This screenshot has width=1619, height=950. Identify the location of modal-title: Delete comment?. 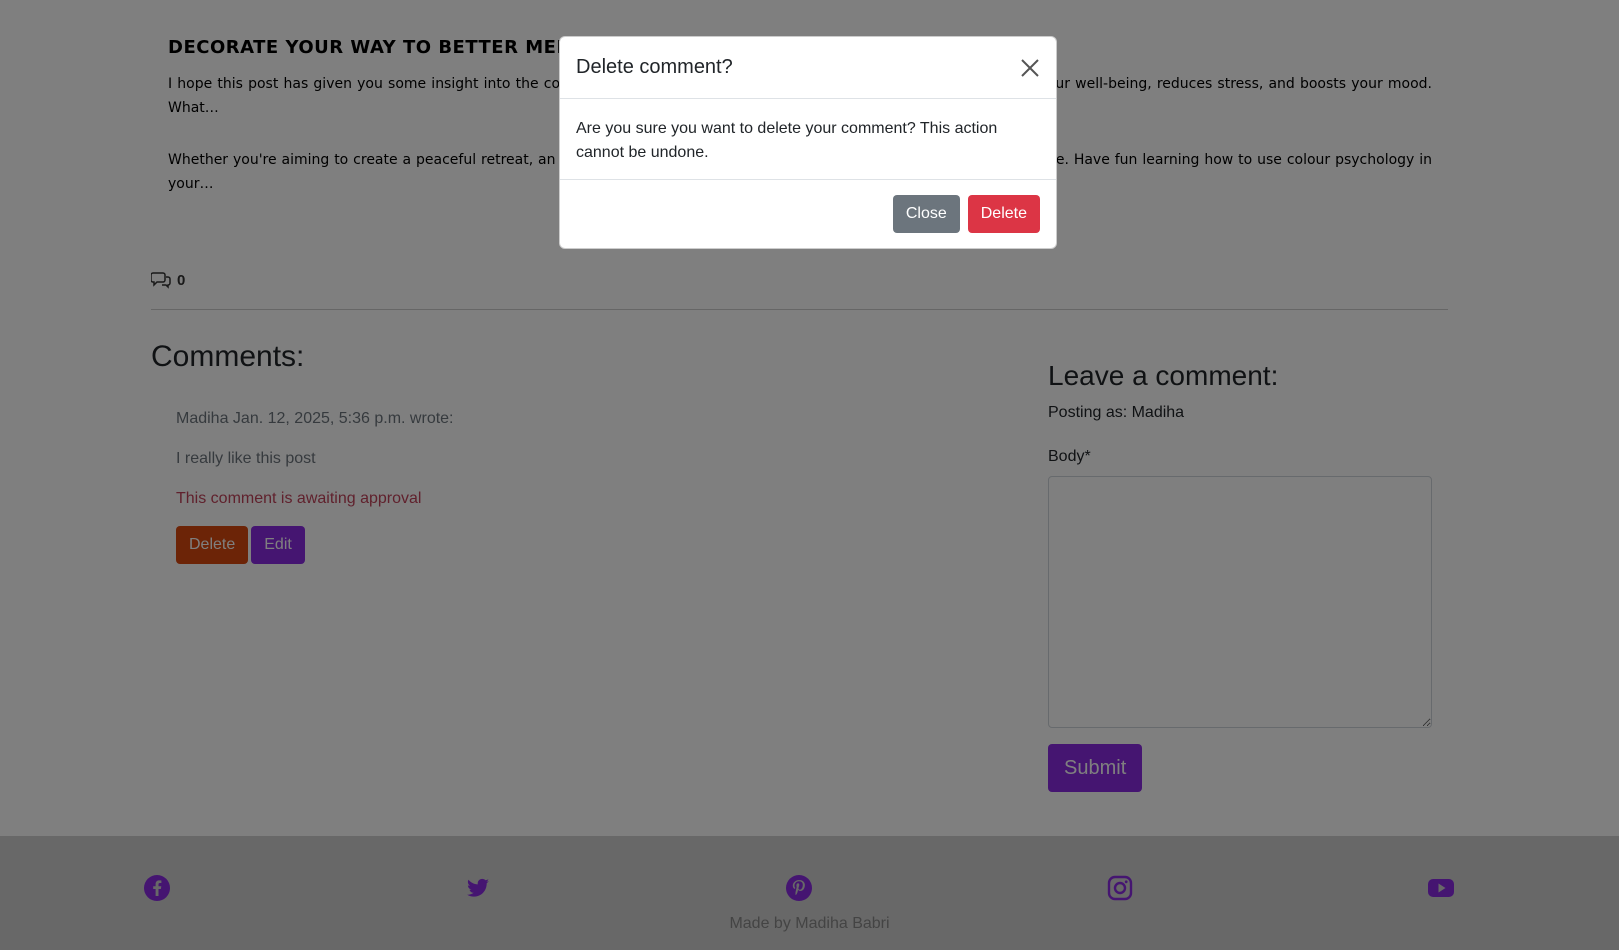
(654, 67).